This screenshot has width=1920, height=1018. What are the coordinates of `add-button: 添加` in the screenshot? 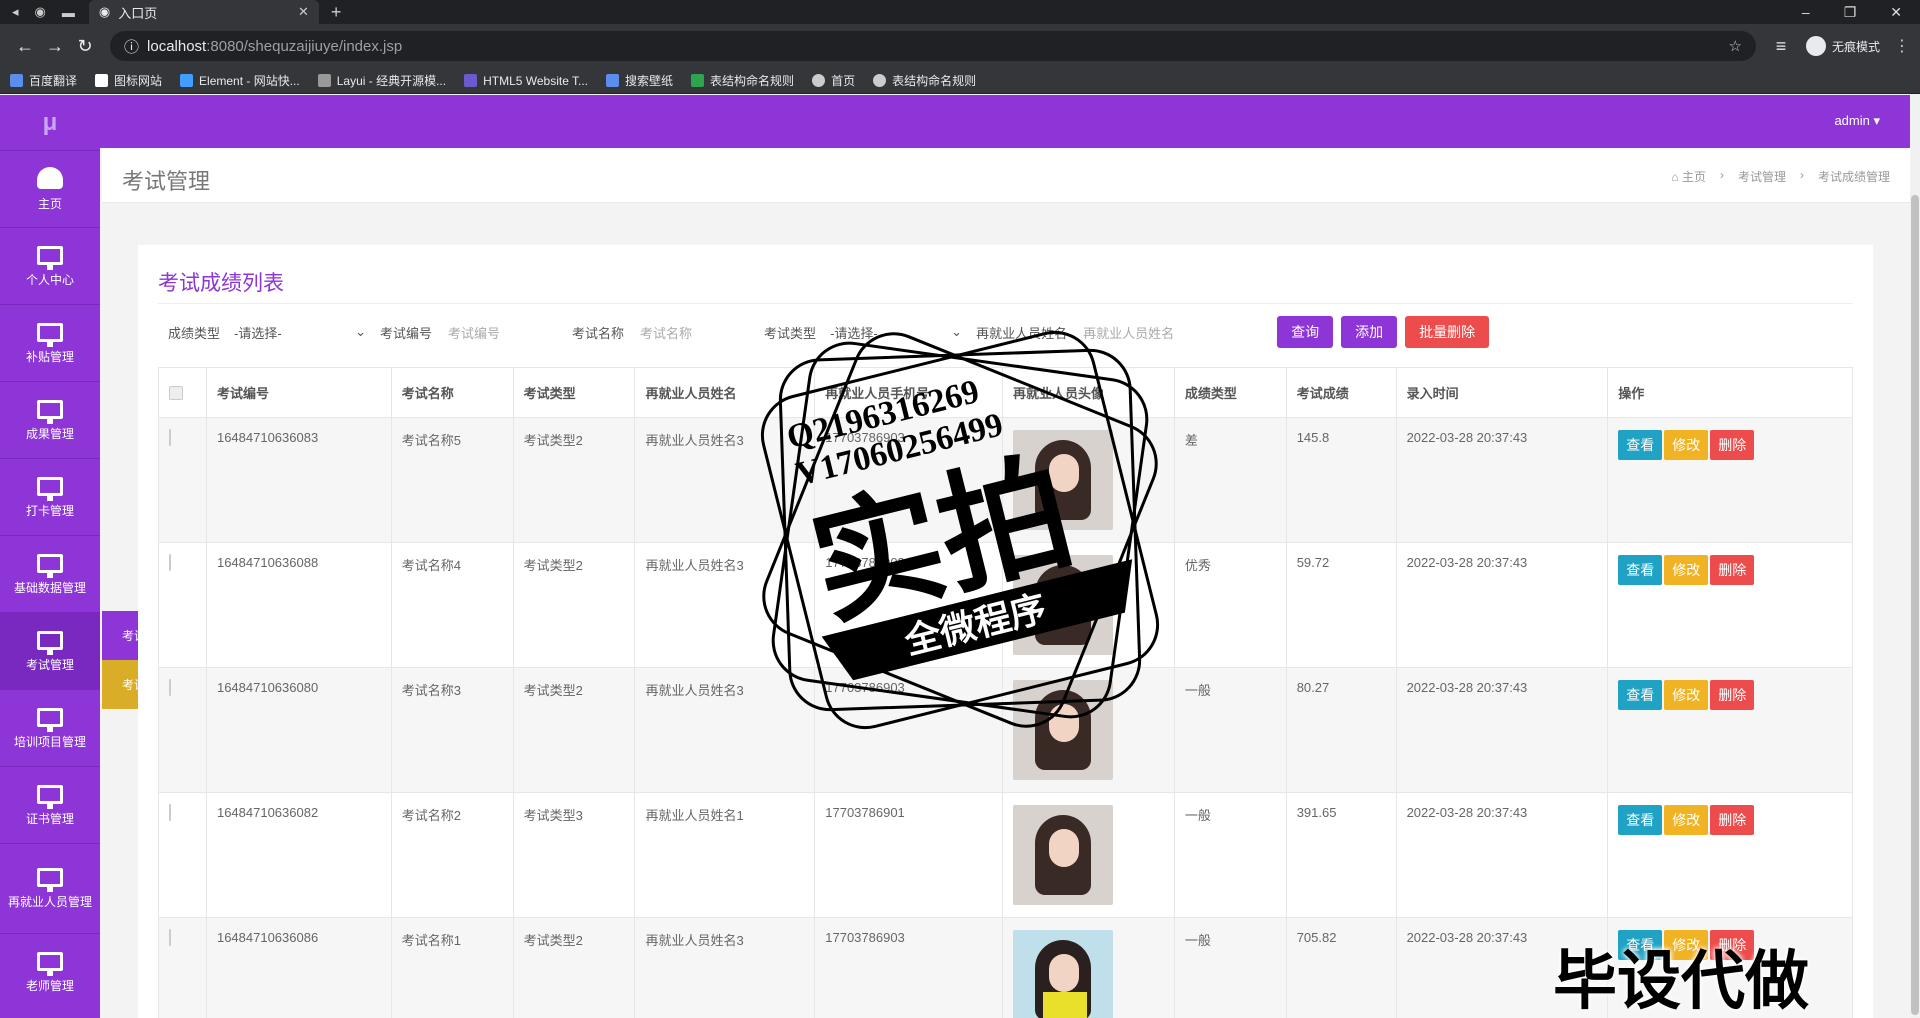 It's located at (1369, 332).